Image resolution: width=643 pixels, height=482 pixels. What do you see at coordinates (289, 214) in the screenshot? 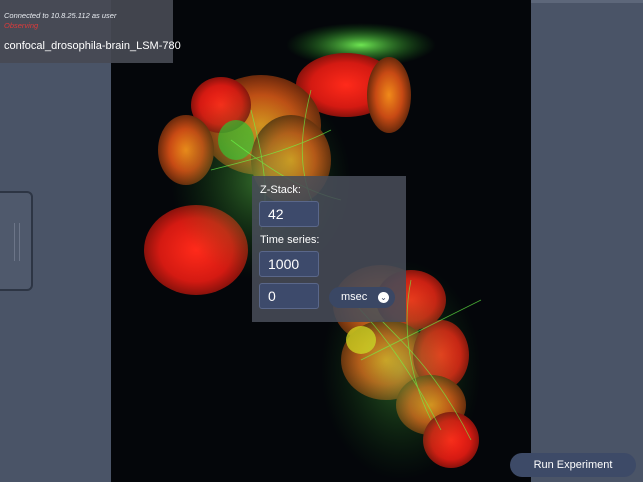
I see `zstack-input: 42` at bounding box center [289, 214].